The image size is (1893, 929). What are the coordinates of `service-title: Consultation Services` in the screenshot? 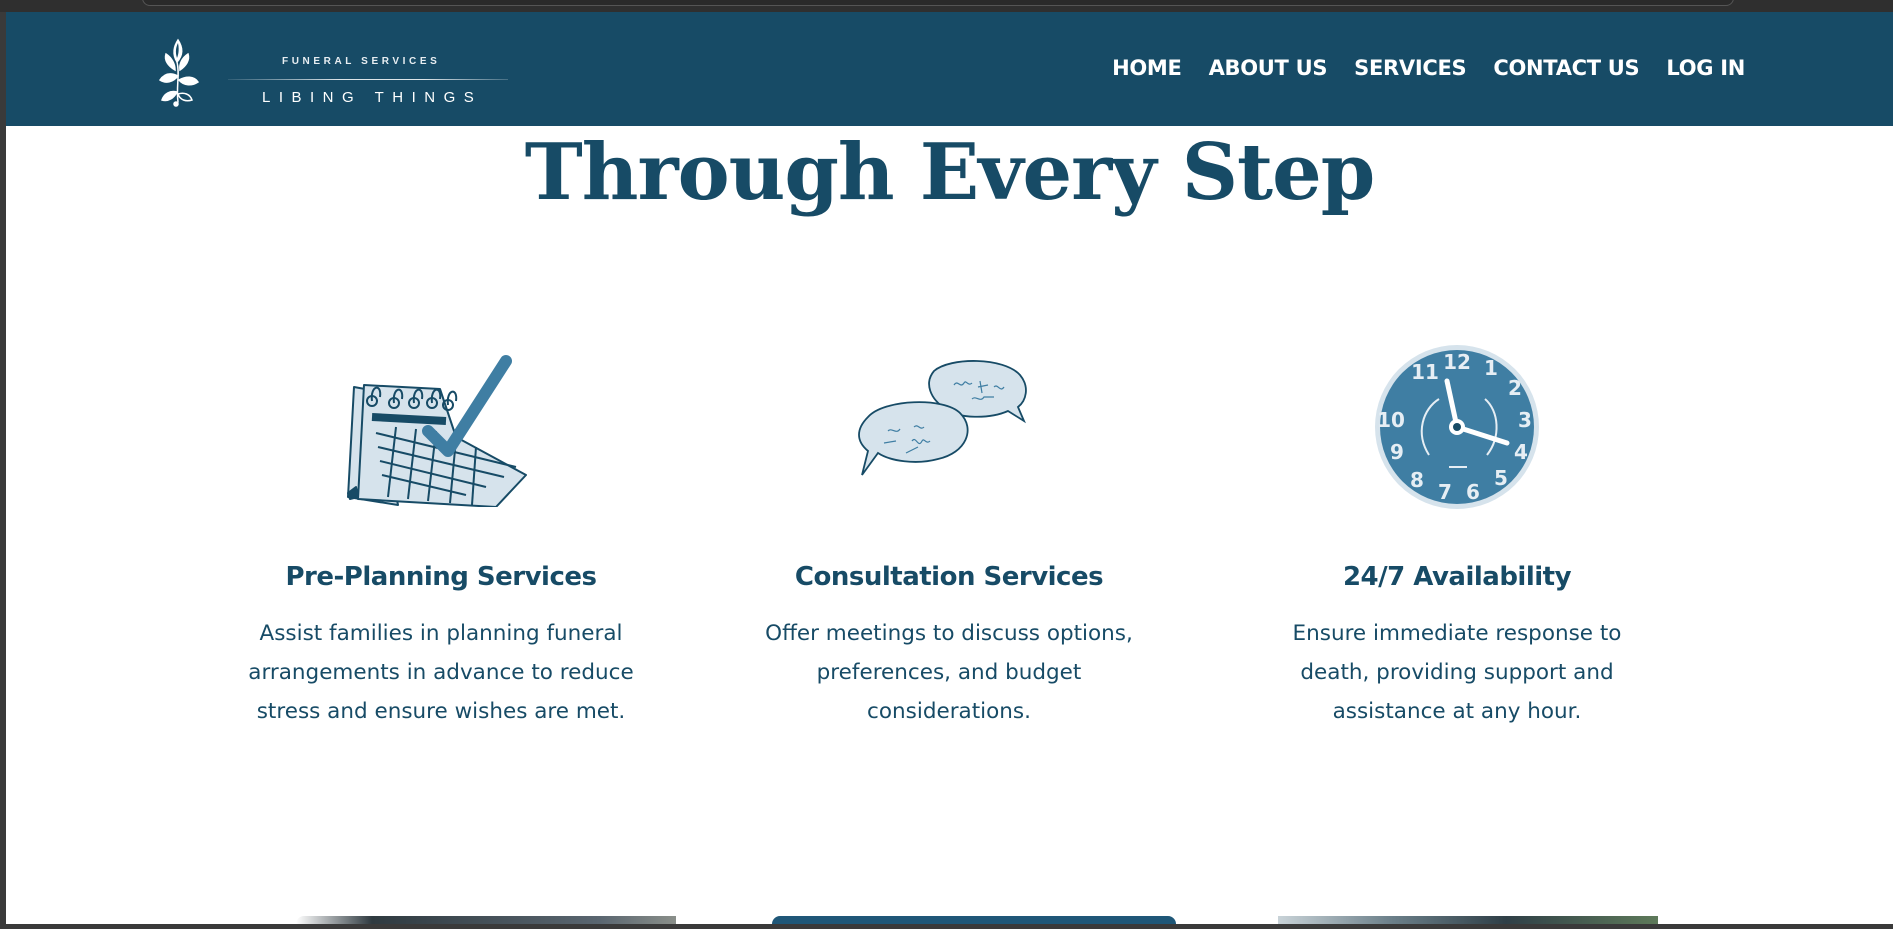 It's located at (949, 577).